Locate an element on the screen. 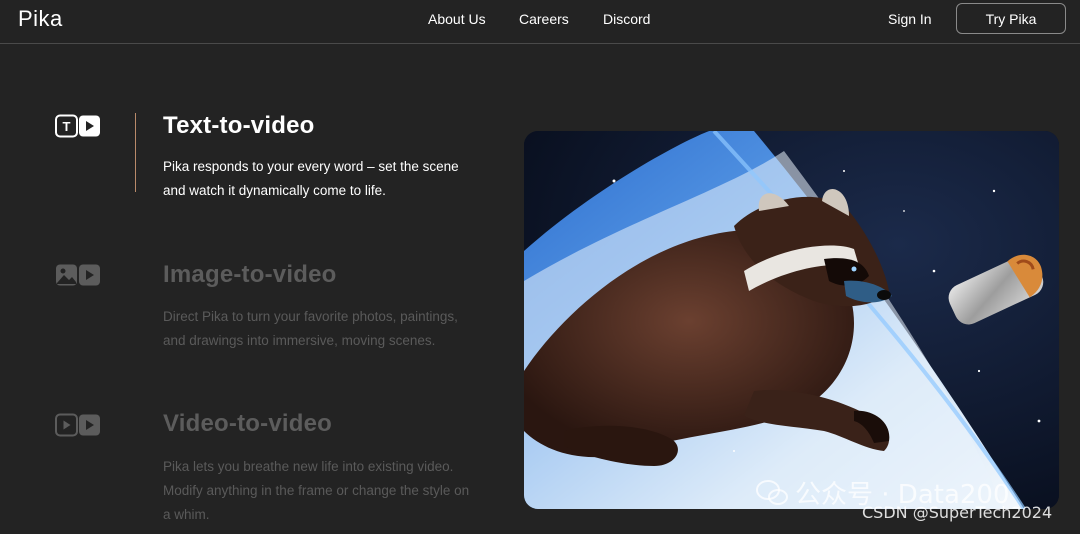  pika-logo: Pika is located at coordinates (40, 19).